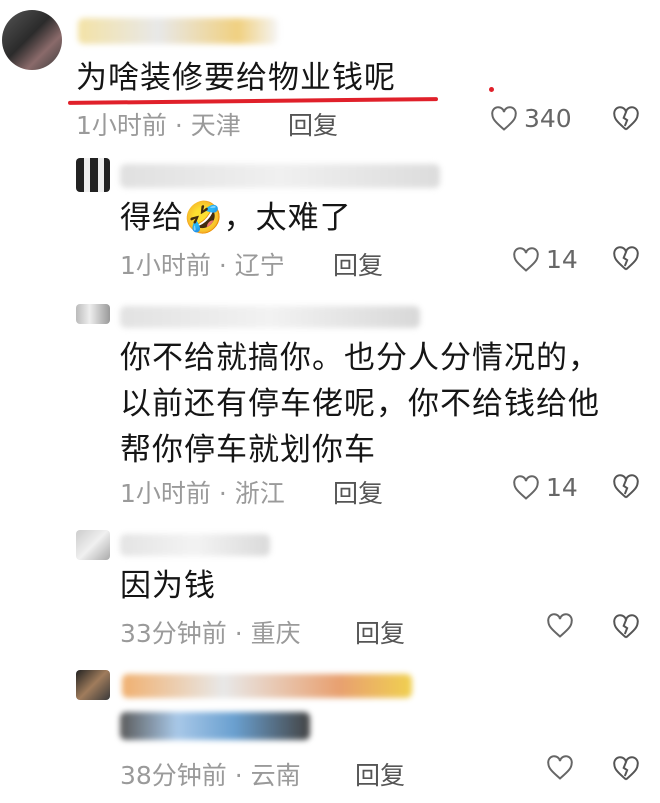 This screenshot has width=660, height=803. I want to click on comment-text-line-1: 你不给就搞你。也分人分情况的，, so click(360, 358).